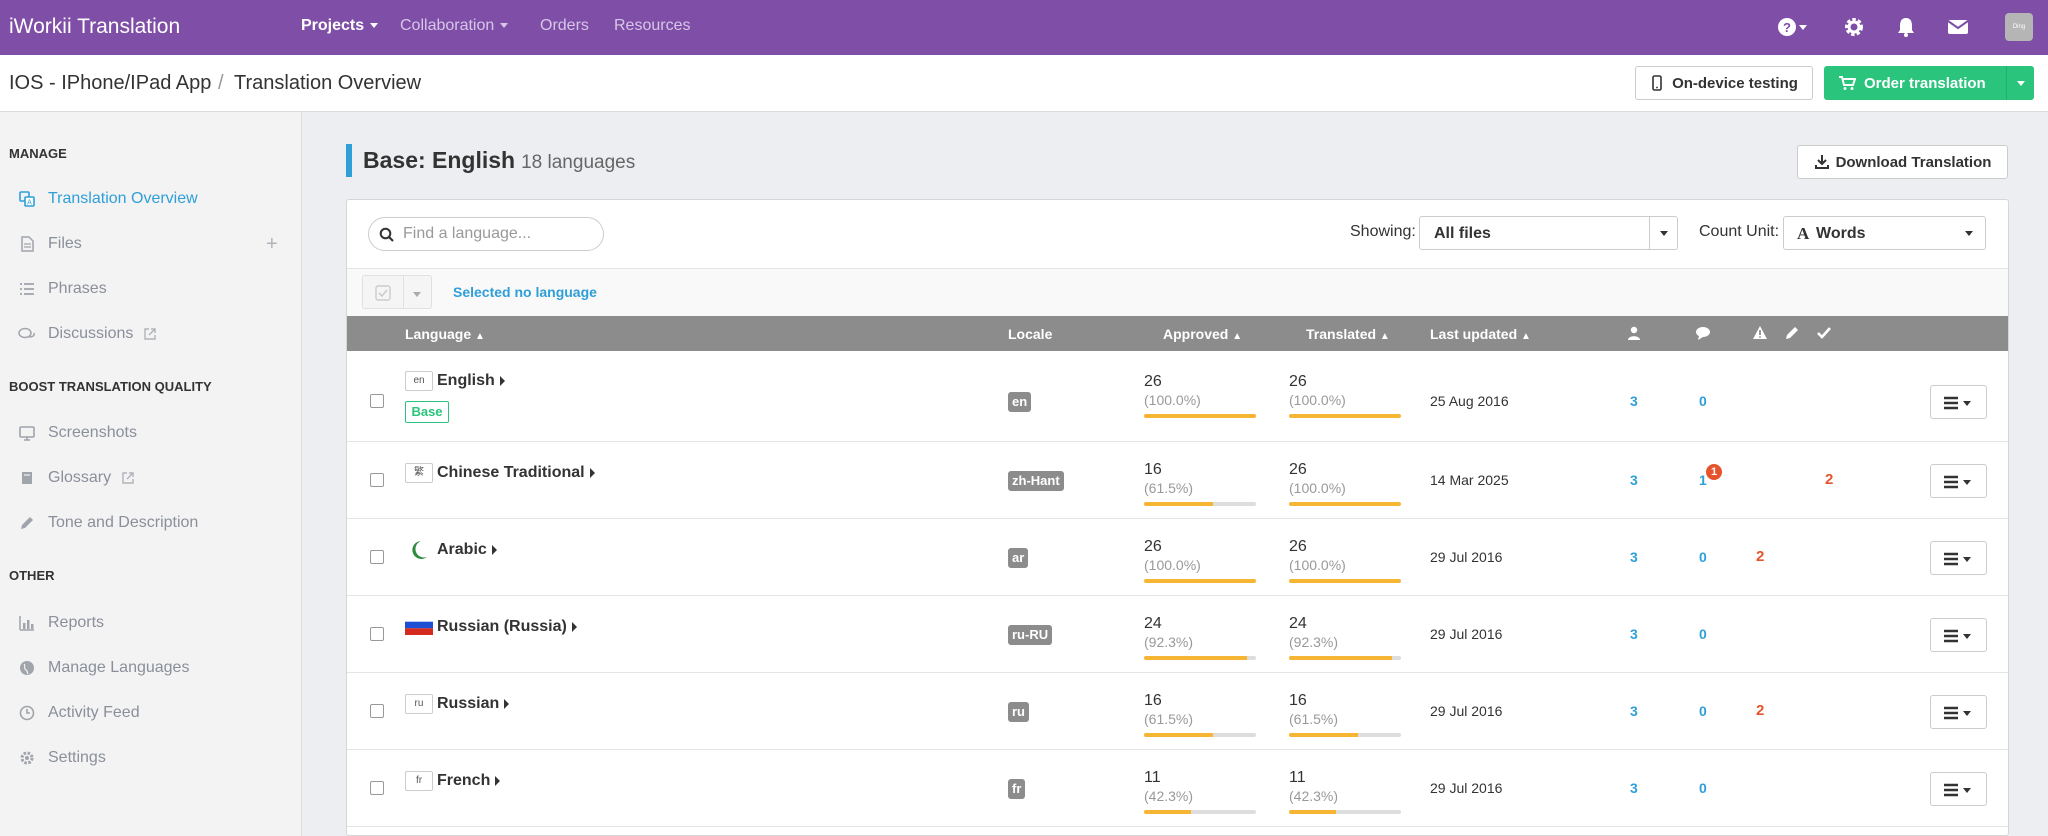 Image resolution: width=2048 pixels, height=836 pixels. Describe the element at coordinates (1792, 27) in the screenshot. I see `help-icon: ?` at that location.